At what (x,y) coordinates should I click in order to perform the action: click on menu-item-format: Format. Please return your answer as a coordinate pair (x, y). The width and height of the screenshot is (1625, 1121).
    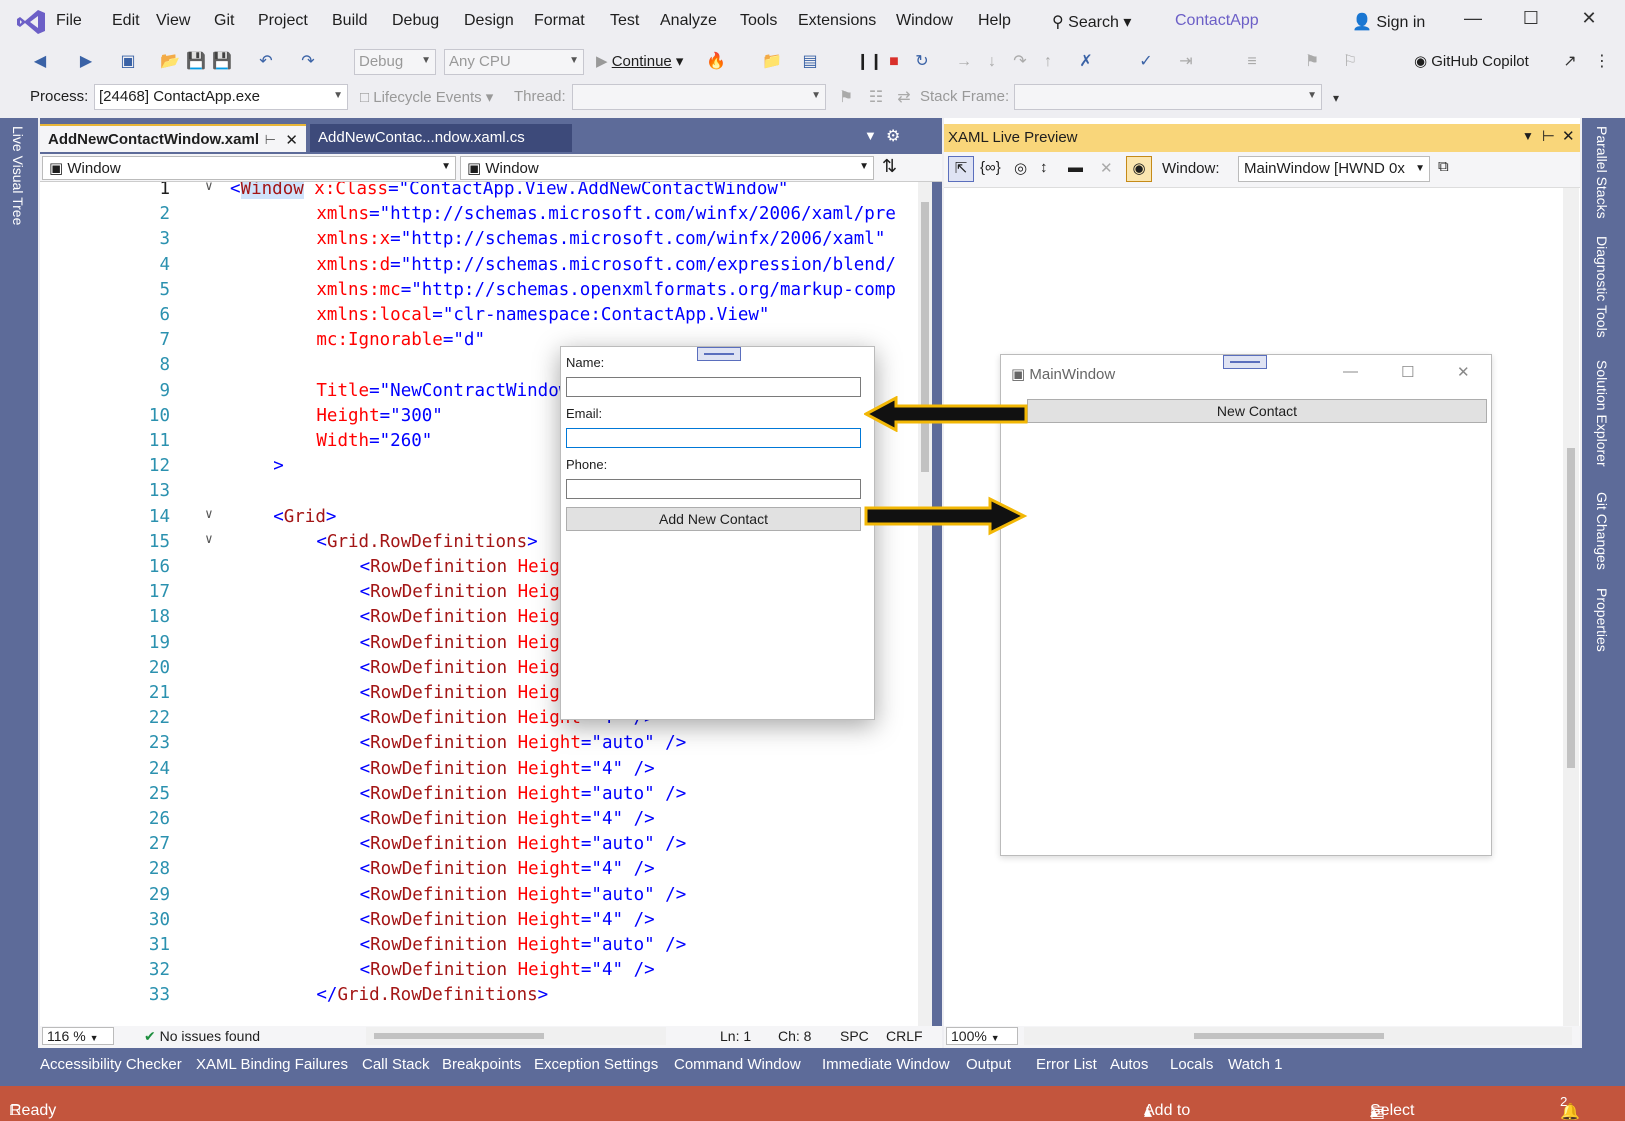
    Looking at the image, I should click on (559, 21).